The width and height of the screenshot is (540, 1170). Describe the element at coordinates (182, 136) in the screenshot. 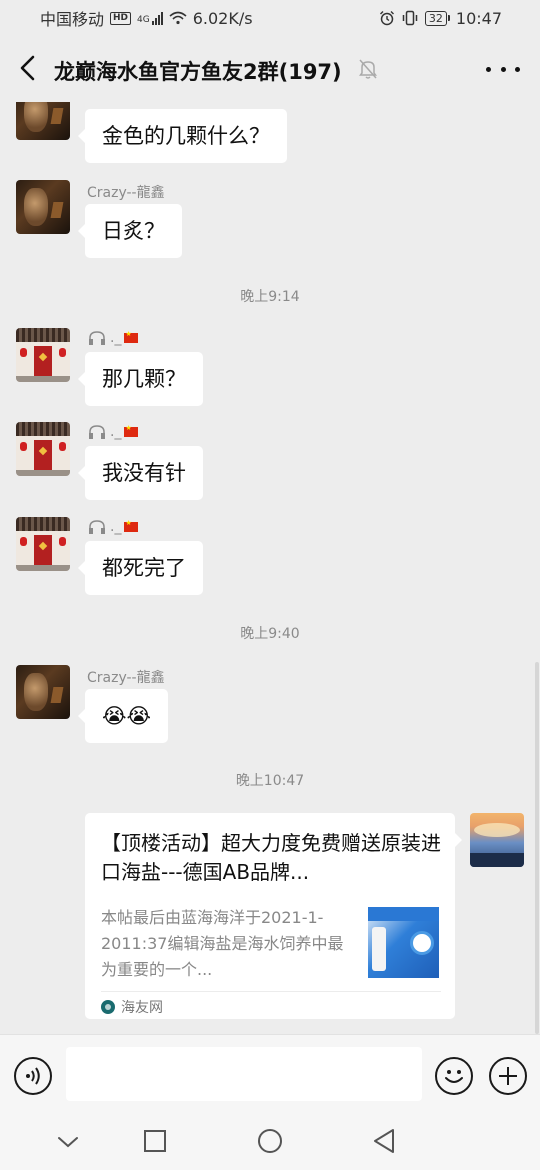

I see `message-bubble: 金色的几颗什么？` at that location.